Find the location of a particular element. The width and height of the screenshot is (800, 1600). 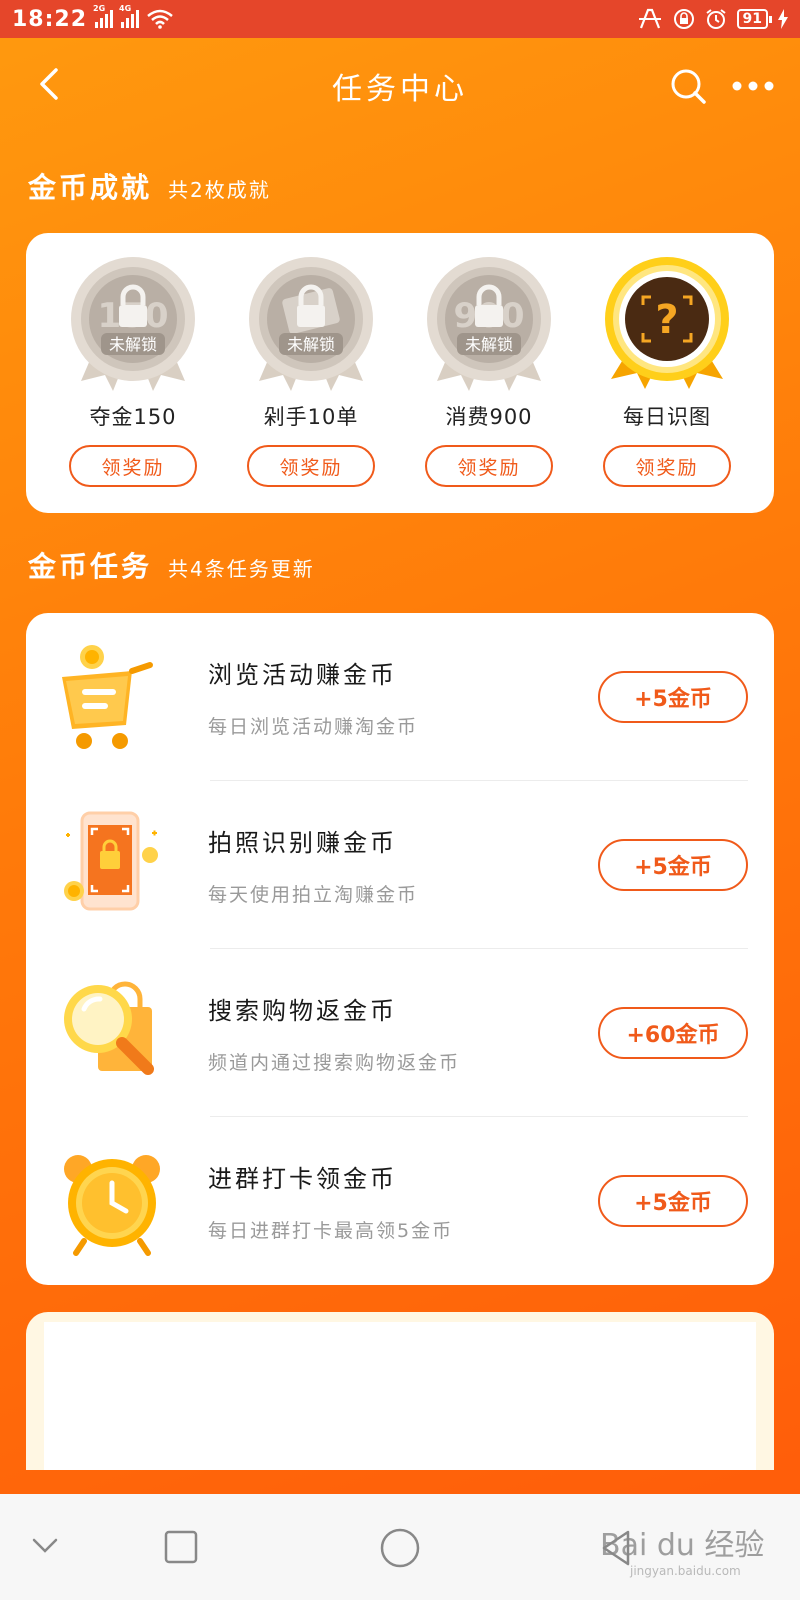

tasks-heading: 金币任务 共4条任务更新 is located at coordinates (171, 565).